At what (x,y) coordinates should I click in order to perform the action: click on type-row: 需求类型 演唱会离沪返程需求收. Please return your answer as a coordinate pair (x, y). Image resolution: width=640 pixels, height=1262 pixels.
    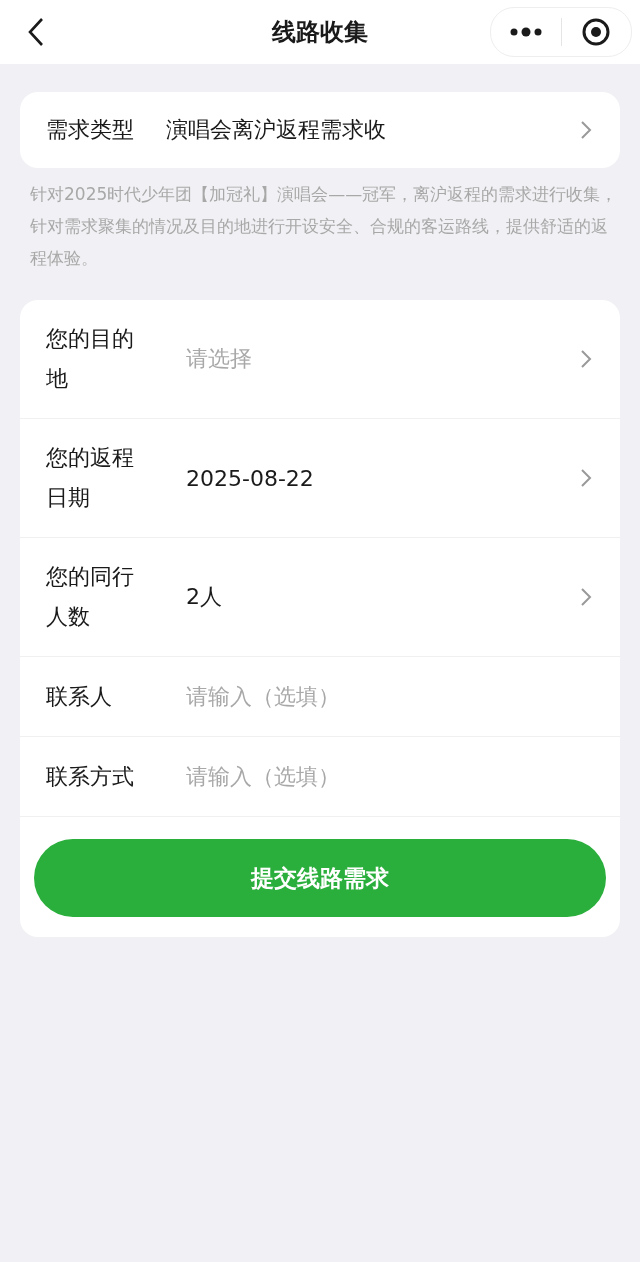
    Looking at the image, I should click on (320, 130).